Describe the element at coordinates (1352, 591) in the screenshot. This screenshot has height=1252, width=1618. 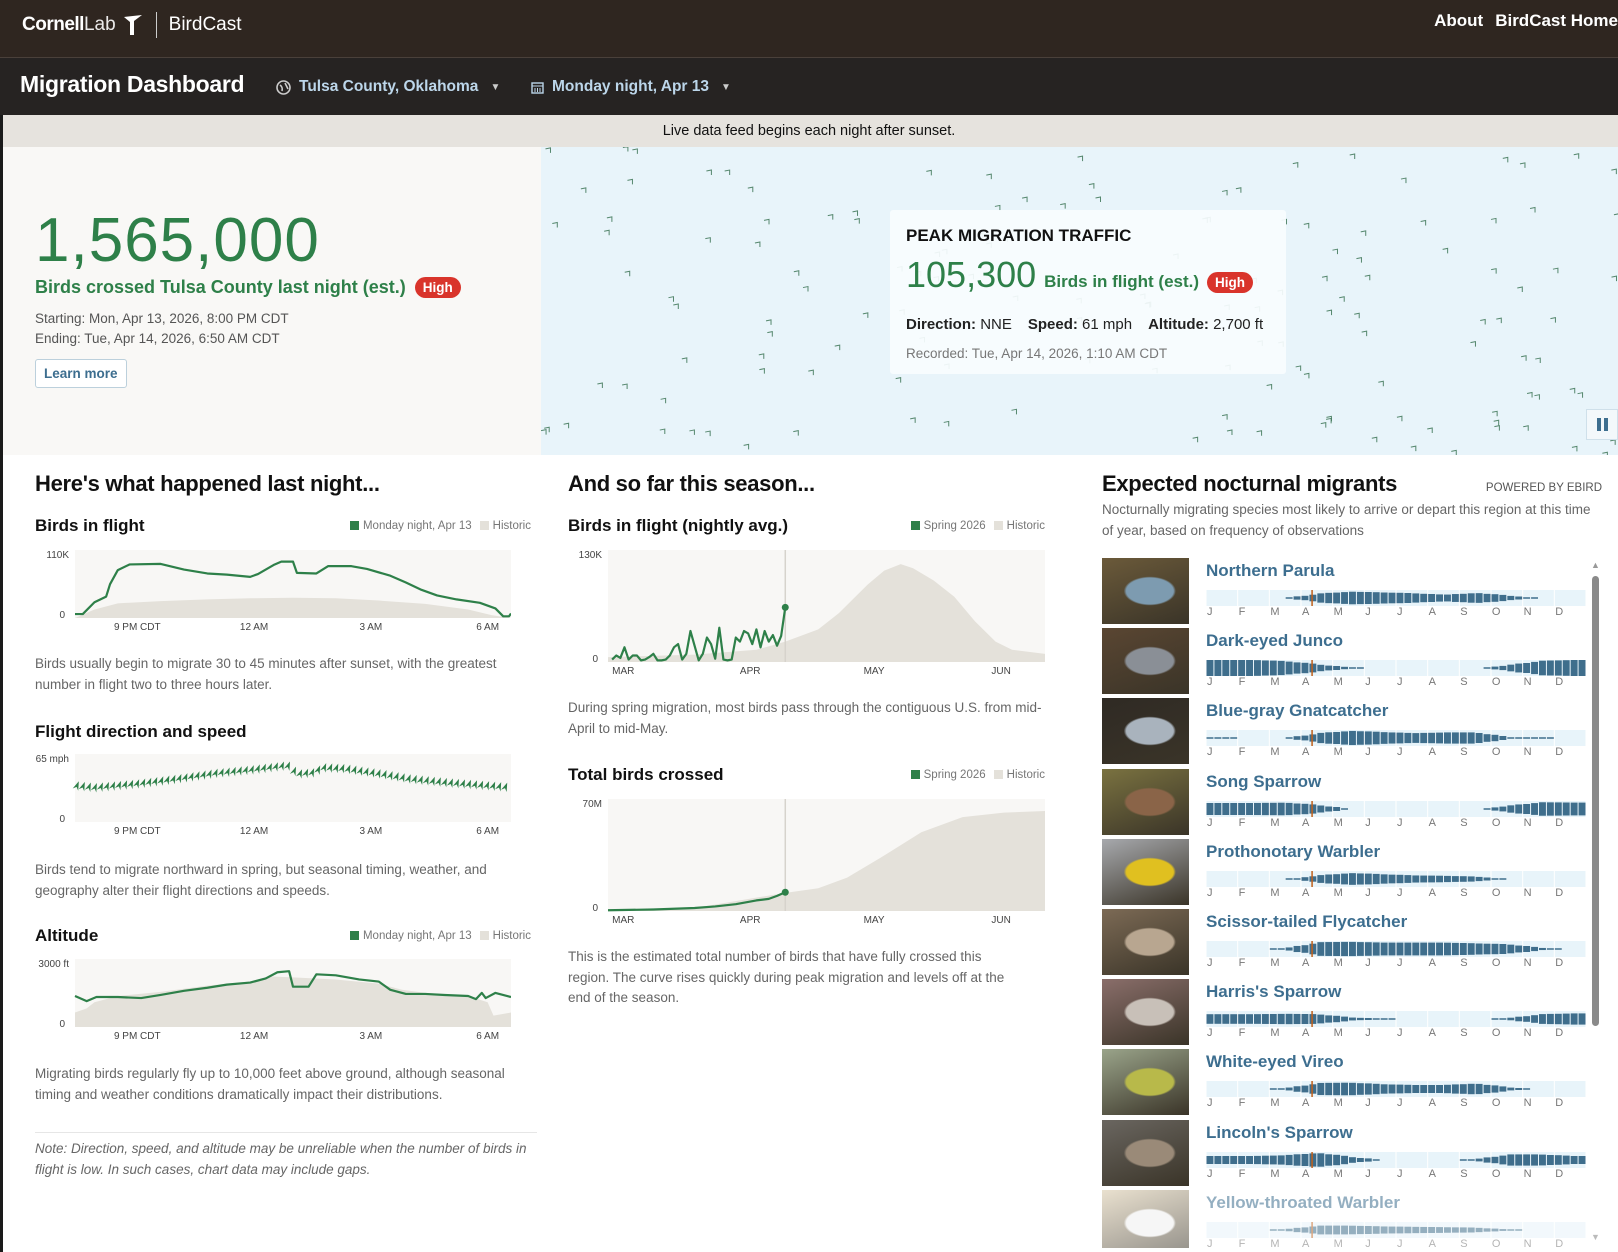
I see `species-row: Northern Parula J F M A M J J A S O N D` at that location.